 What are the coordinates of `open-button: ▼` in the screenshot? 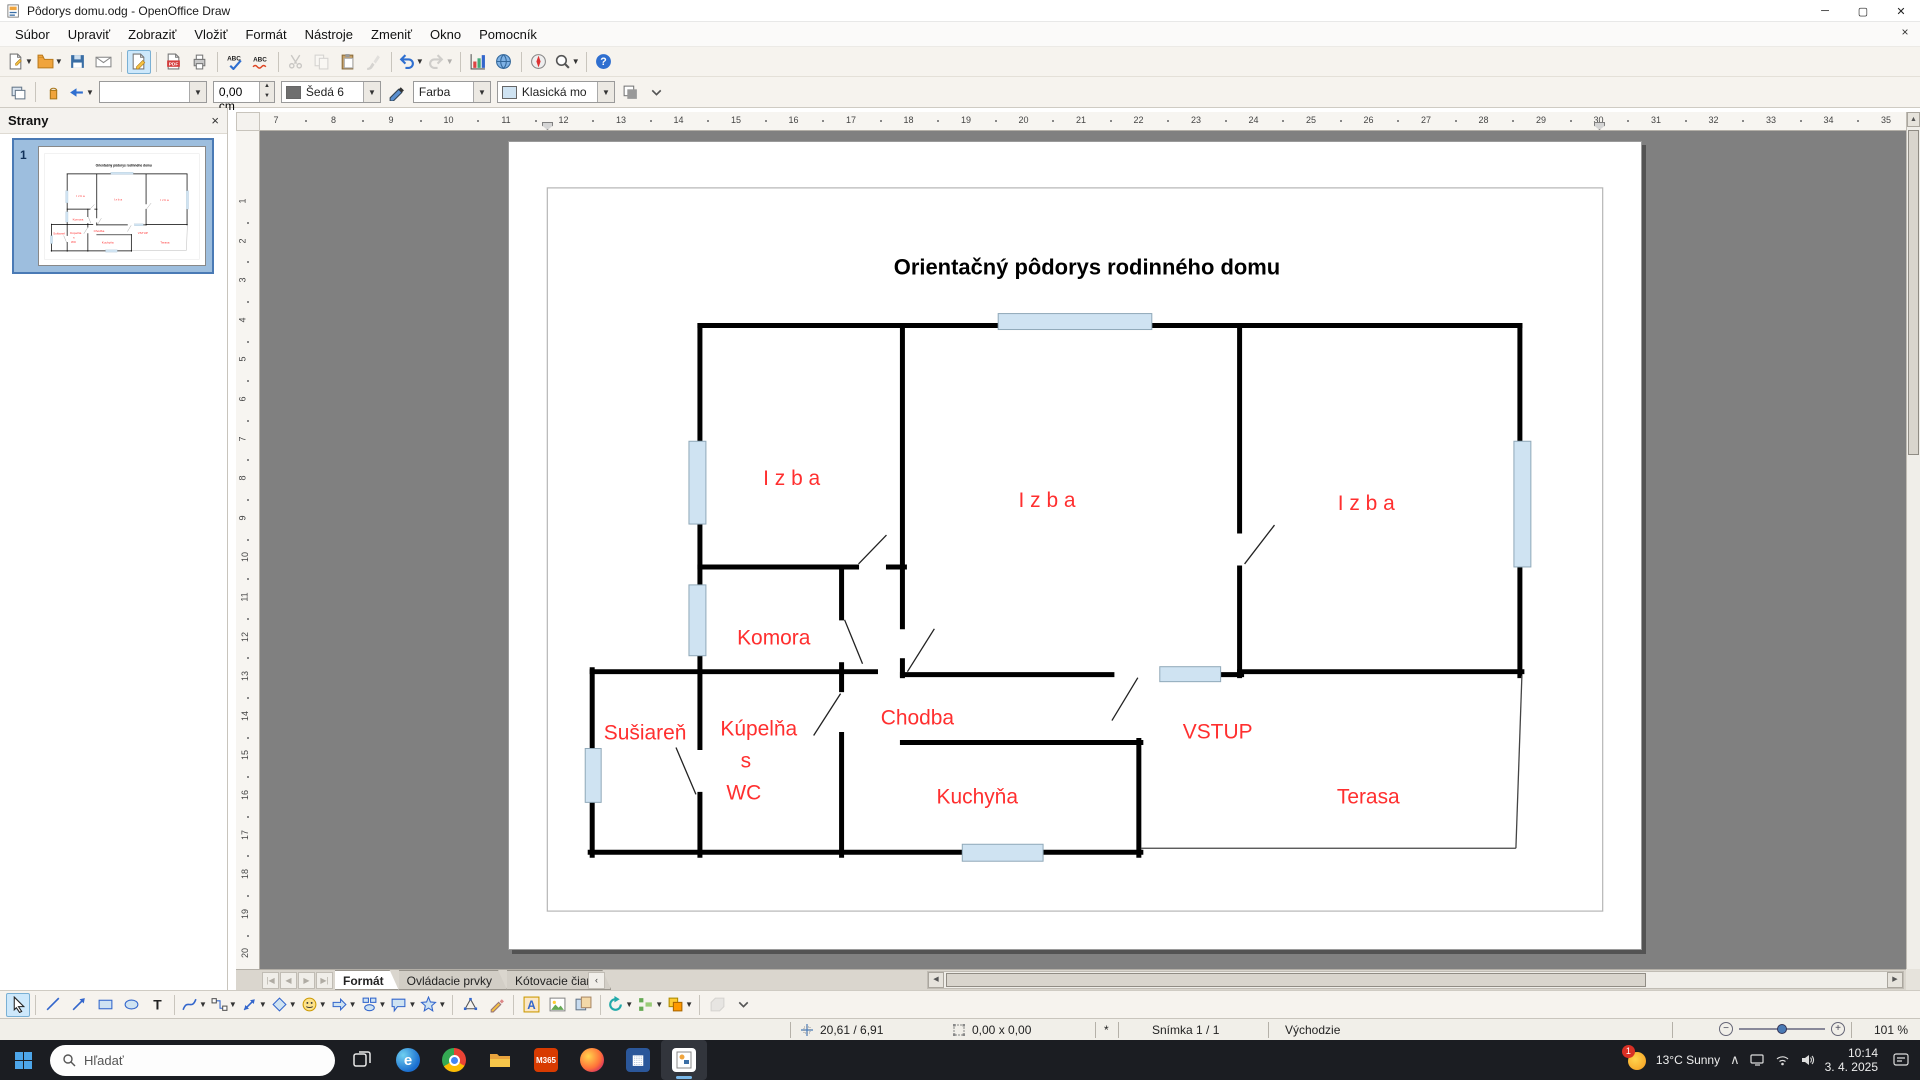 It's located at (50, 62).